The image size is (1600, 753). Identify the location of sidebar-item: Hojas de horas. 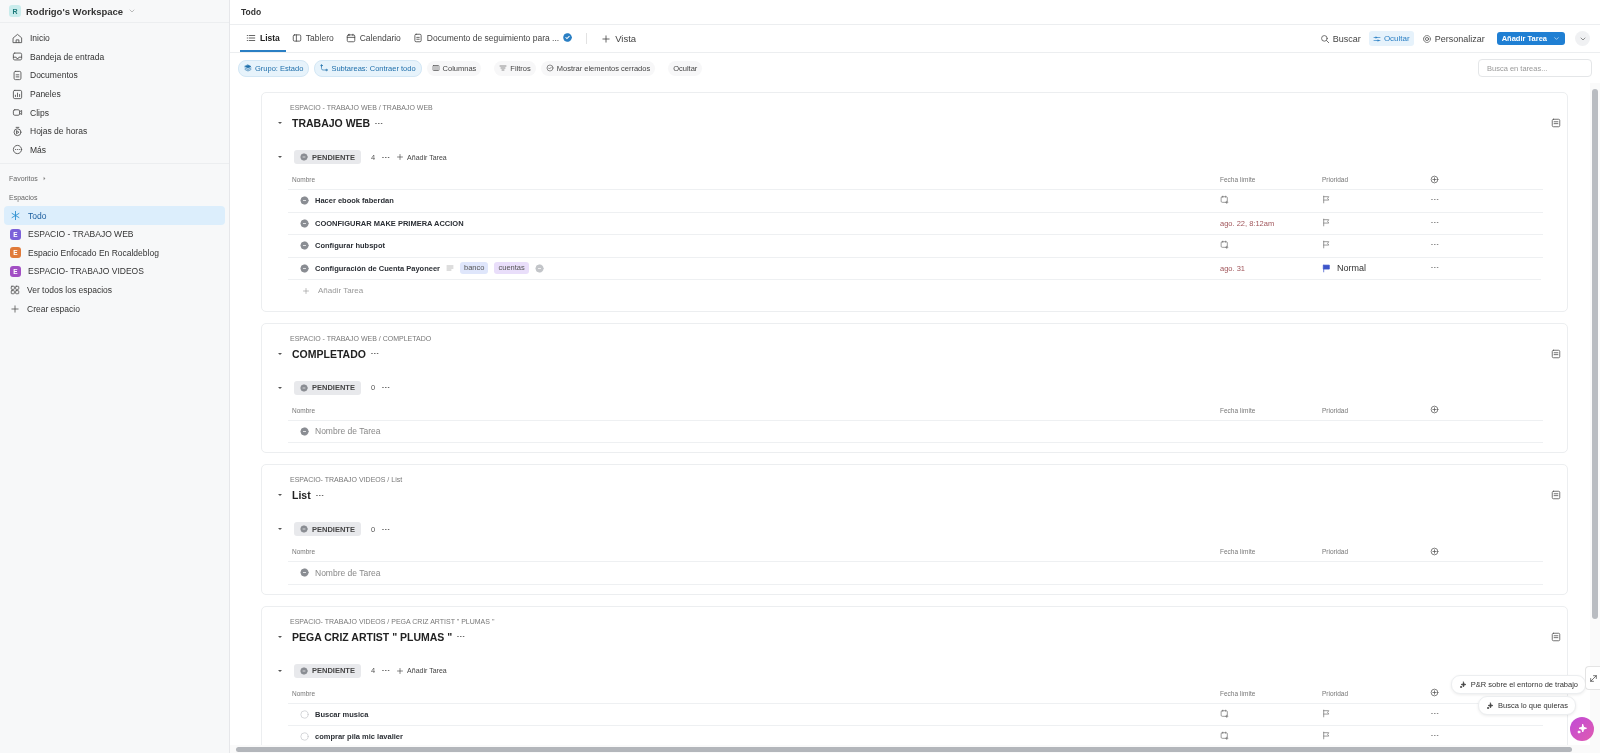
(114, 131).